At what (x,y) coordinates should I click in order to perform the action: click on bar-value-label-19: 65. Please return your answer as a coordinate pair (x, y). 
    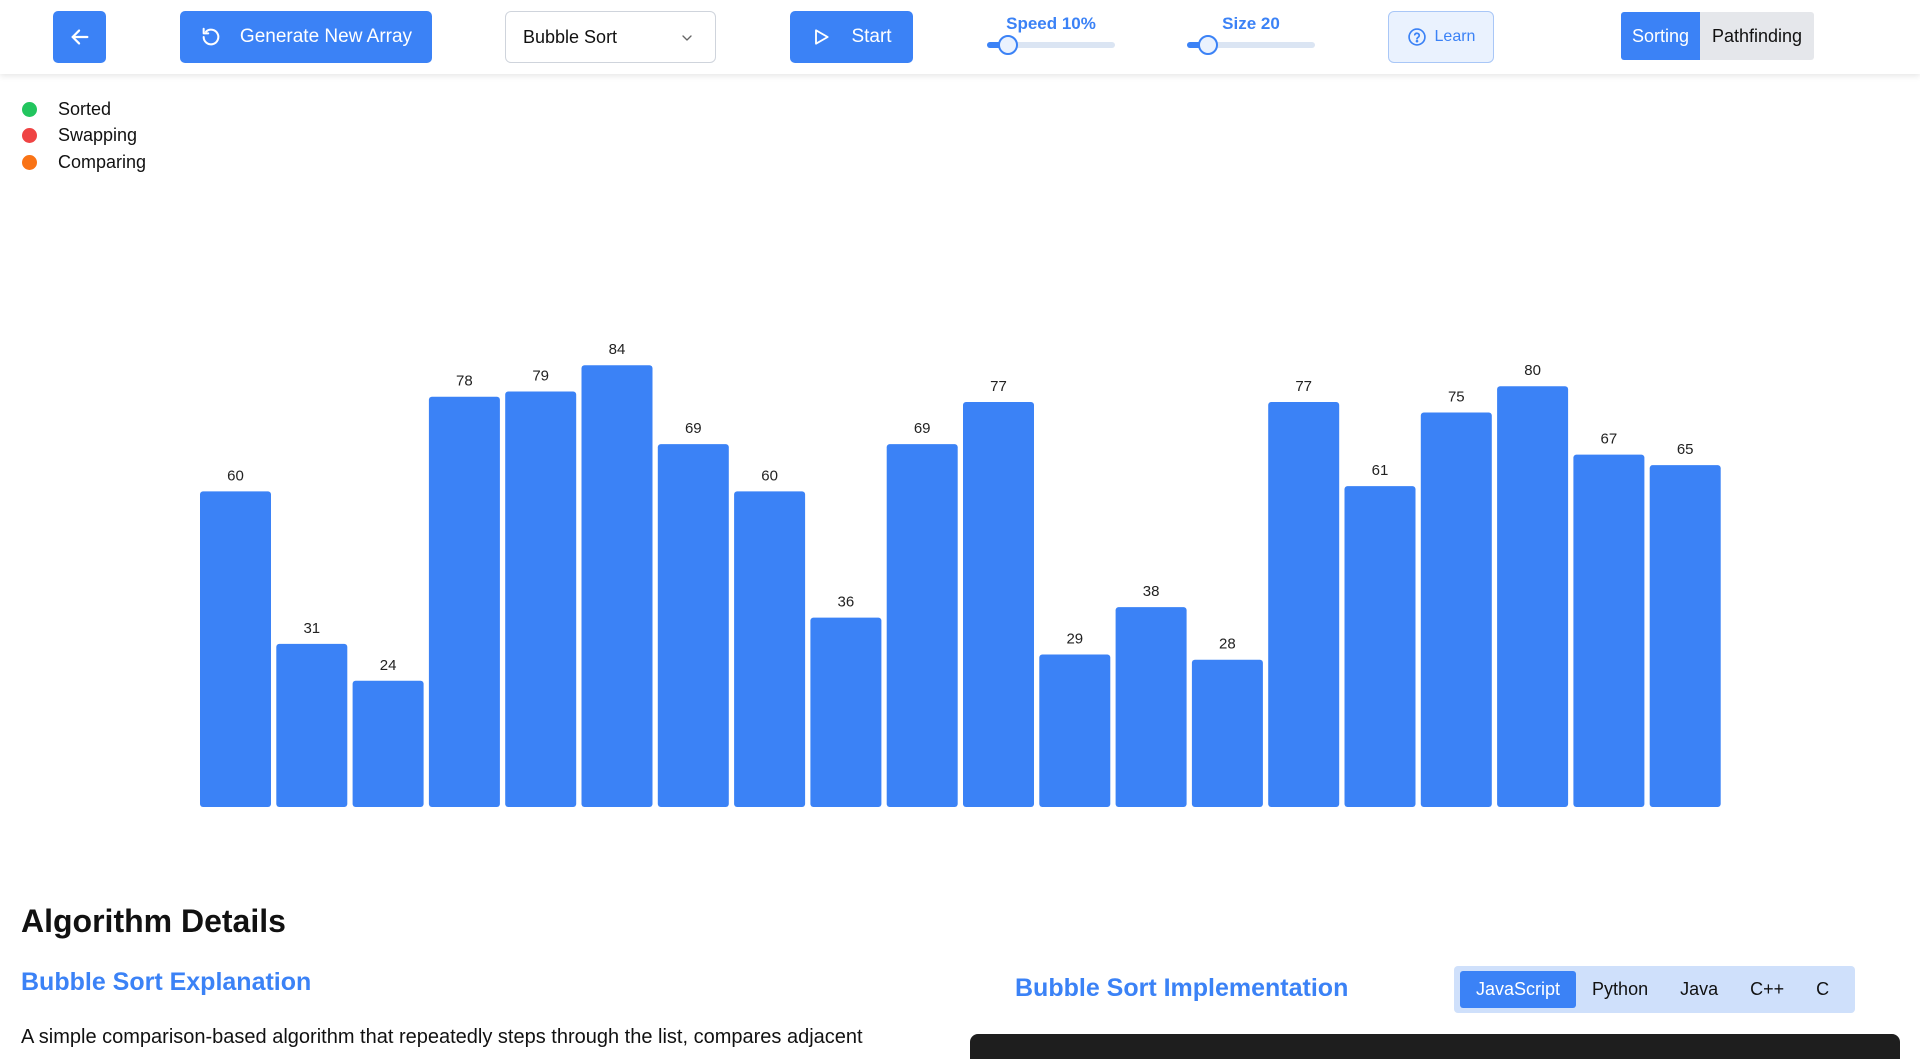
    Looking at the image, I should click on (1685, 449).